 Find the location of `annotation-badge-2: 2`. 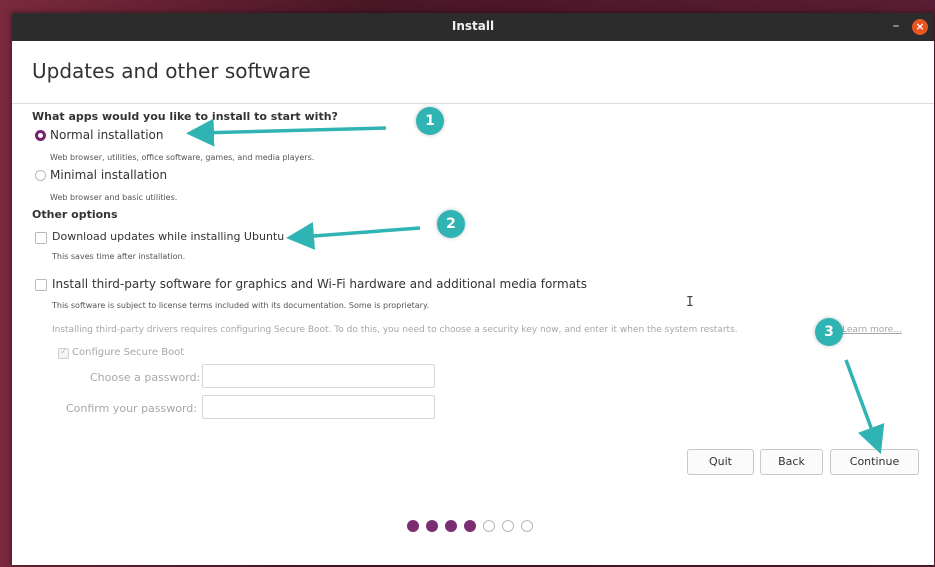

annotation-badge-2: 2 is located at coordinates (451, 224).